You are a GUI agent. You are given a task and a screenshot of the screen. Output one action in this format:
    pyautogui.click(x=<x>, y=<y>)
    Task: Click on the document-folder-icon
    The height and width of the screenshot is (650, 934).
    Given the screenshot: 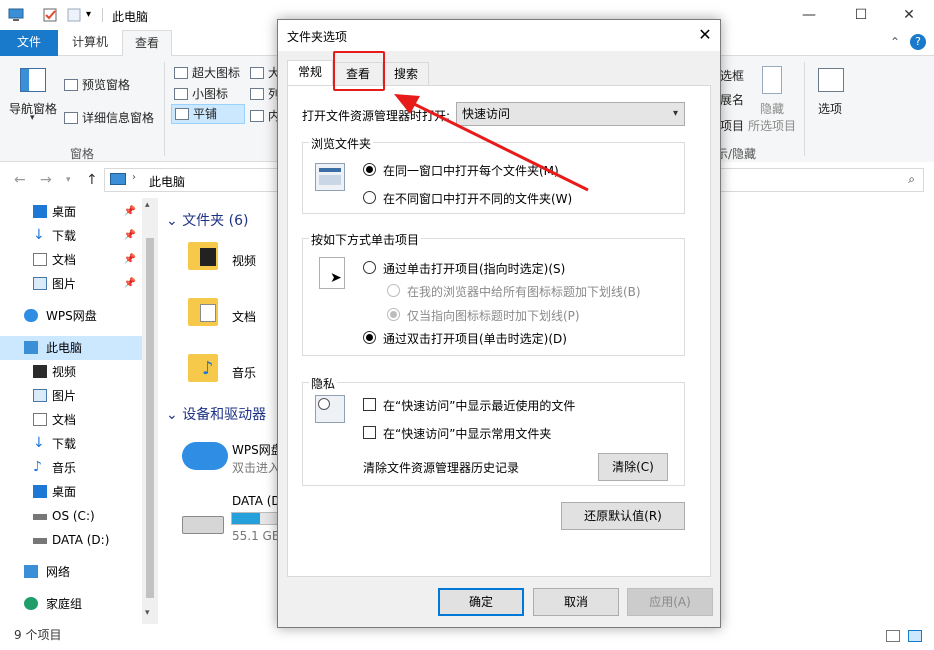 What is the action you would take?
    pyautogui.click(x=203, y=312)
    